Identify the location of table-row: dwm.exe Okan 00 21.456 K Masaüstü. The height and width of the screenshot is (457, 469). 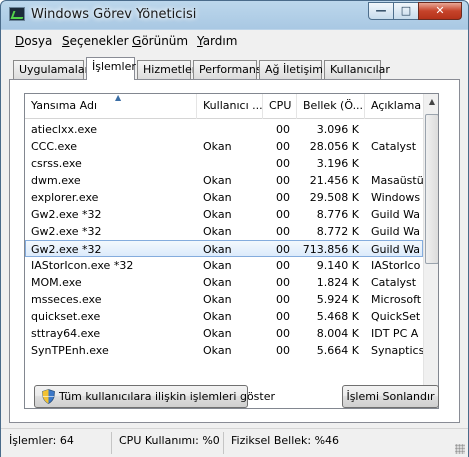
(224, 180).